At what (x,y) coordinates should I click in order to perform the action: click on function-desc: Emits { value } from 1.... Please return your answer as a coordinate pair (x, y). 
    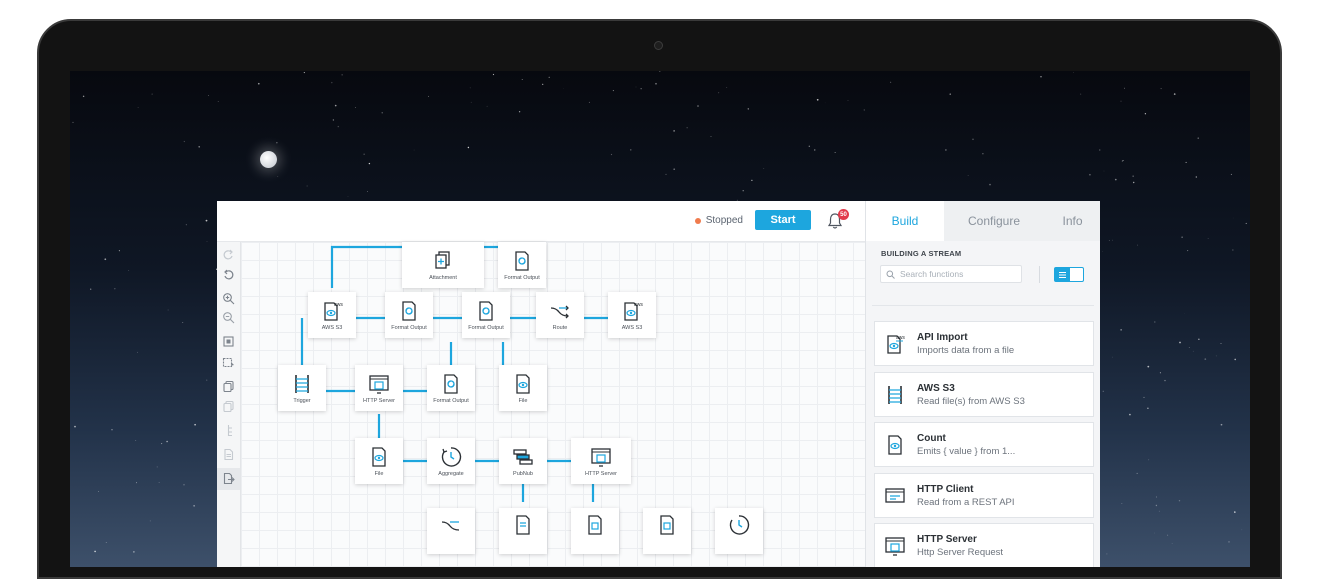
    Looking at the image, I should click on (966, 451).